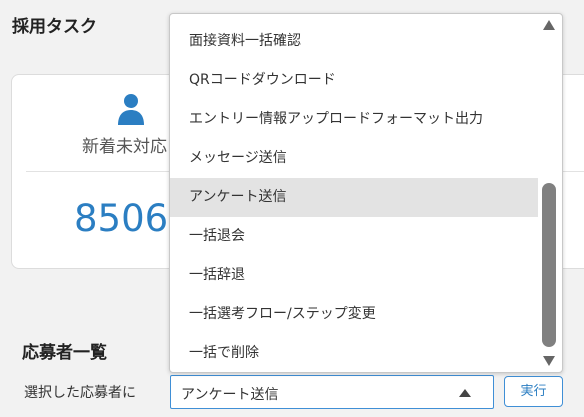 This screenshot has width=584, height=417. I want to click on scroll-down-arrow-icon, so click(549, 361).